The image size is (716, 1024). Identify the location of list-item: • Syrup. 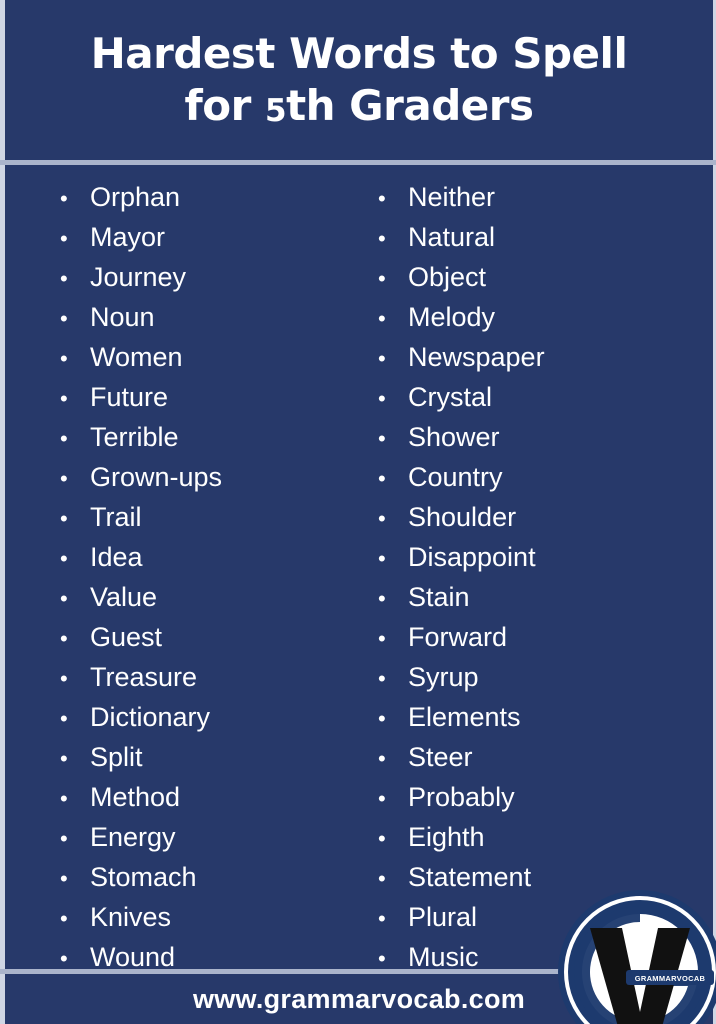
(545, 677).